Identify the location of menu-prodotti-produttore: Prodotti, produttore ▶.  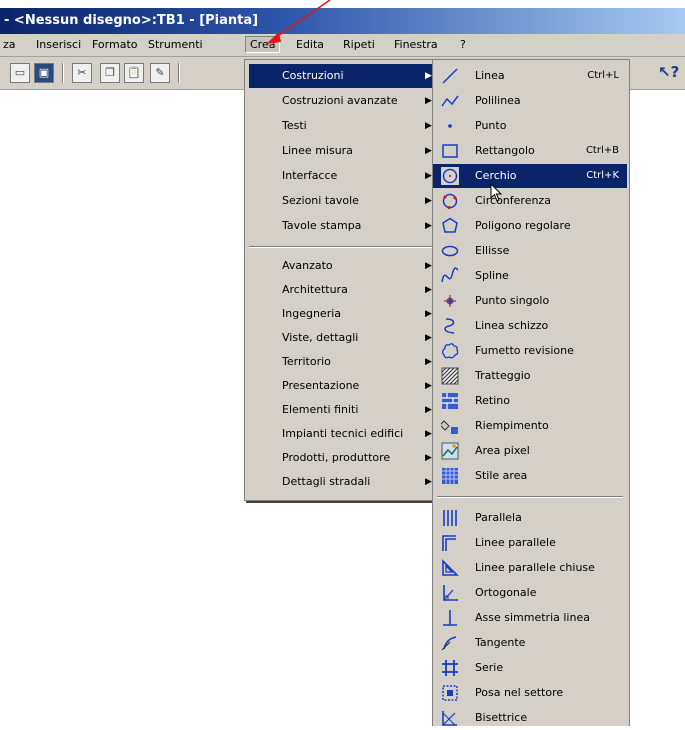
(339, 458).